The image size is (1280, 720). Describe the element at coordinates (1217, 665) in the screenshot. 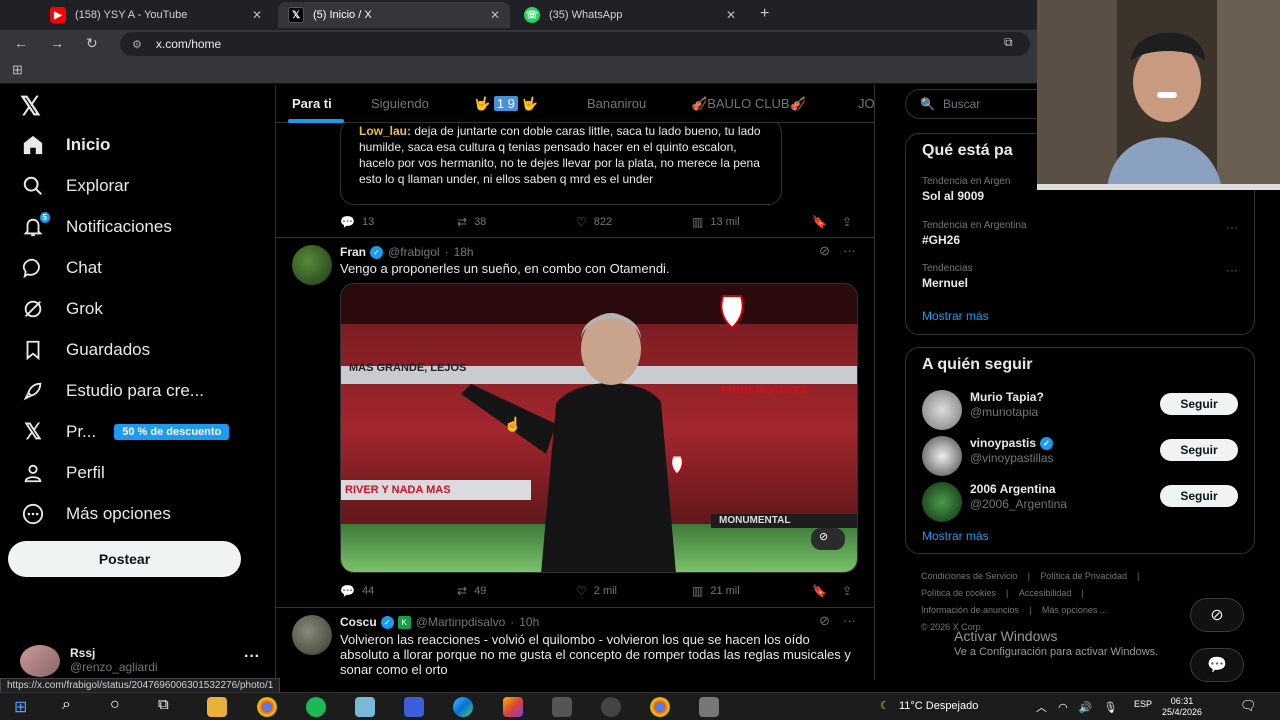

I see `messages-button: 💬` at that location.